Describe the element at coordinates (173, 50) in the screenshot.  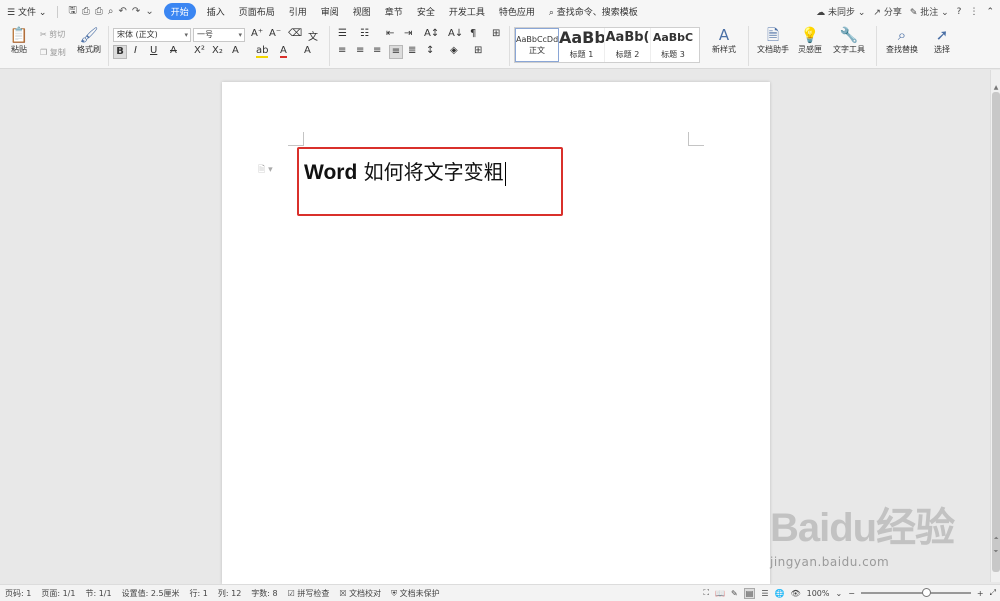
I see `strikethrough-icon: A` at that location.